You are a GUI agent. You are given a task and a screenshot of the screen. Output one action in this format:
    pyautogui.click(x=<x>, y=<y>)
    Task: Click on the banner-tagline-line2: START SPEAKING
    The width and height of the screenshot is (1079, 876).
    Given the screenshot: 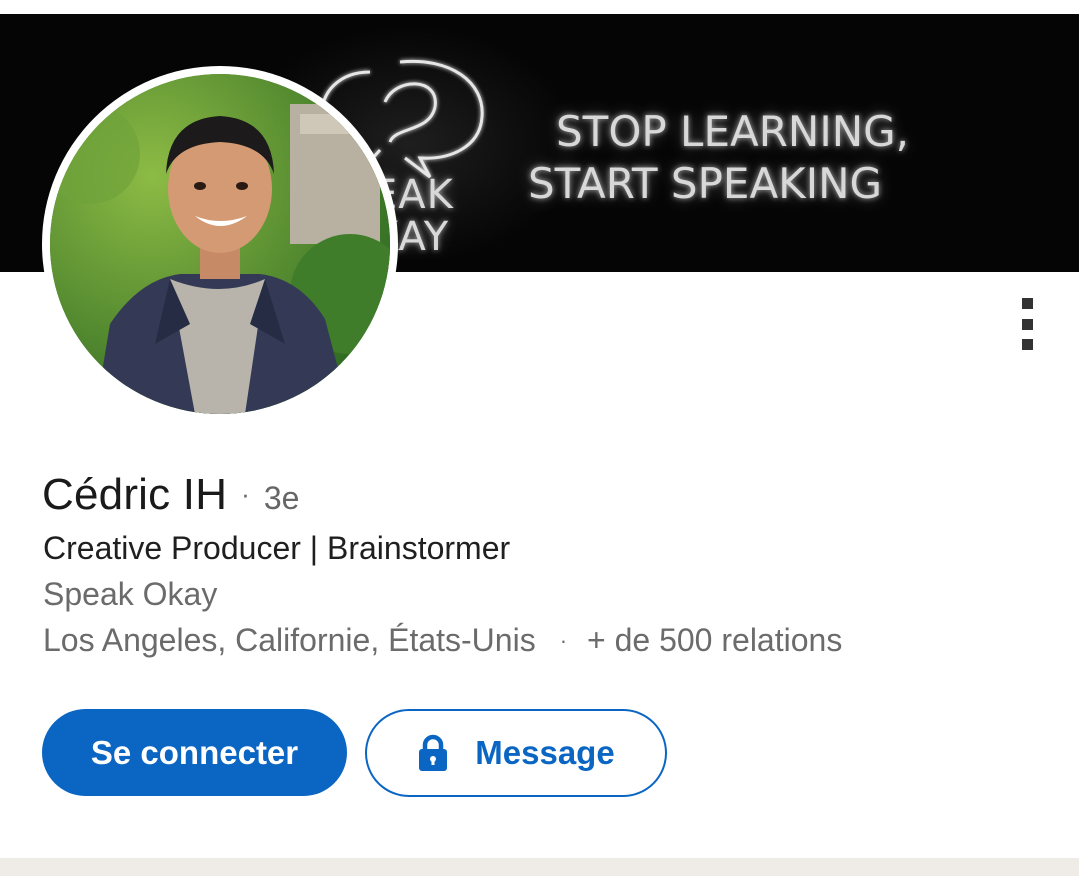 What is the action you would take?
    pyautogui.click(x=705, y=183)
    